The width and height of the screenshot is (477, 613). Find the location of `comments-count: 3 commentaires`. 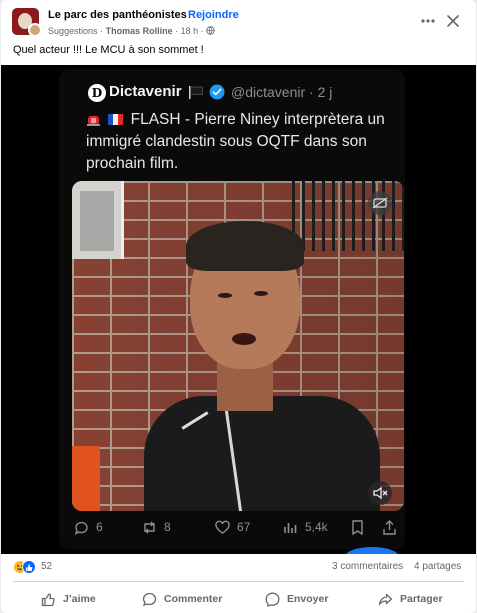

comments-count: 3 commentaires is located at coordinates (367, 566).